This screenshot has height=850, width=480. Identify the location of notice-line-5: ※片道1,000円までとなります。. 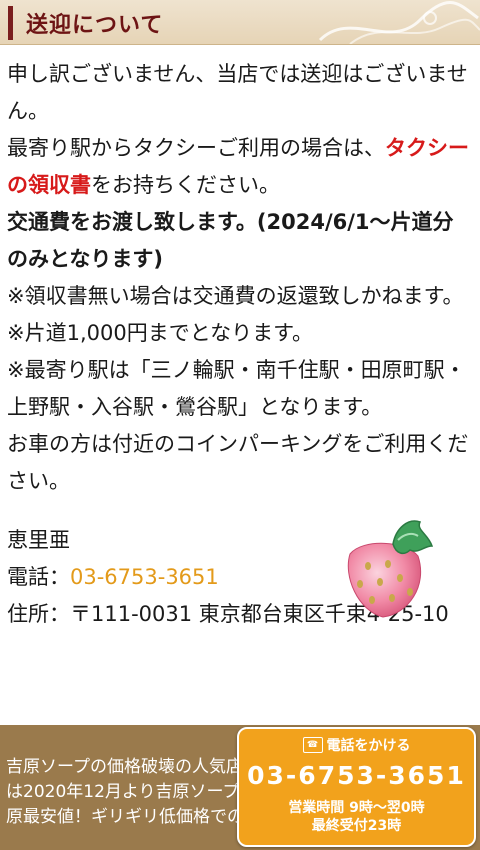
(160, 333).